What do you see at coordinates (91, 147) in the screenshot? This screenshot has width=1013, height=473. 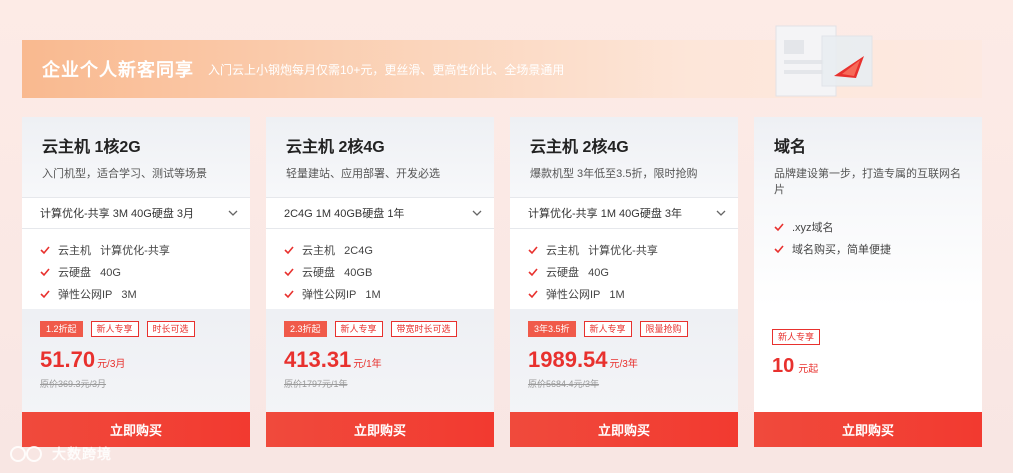 I see `card-title: 云主机 1核2G` at bounding box center [91, 147].